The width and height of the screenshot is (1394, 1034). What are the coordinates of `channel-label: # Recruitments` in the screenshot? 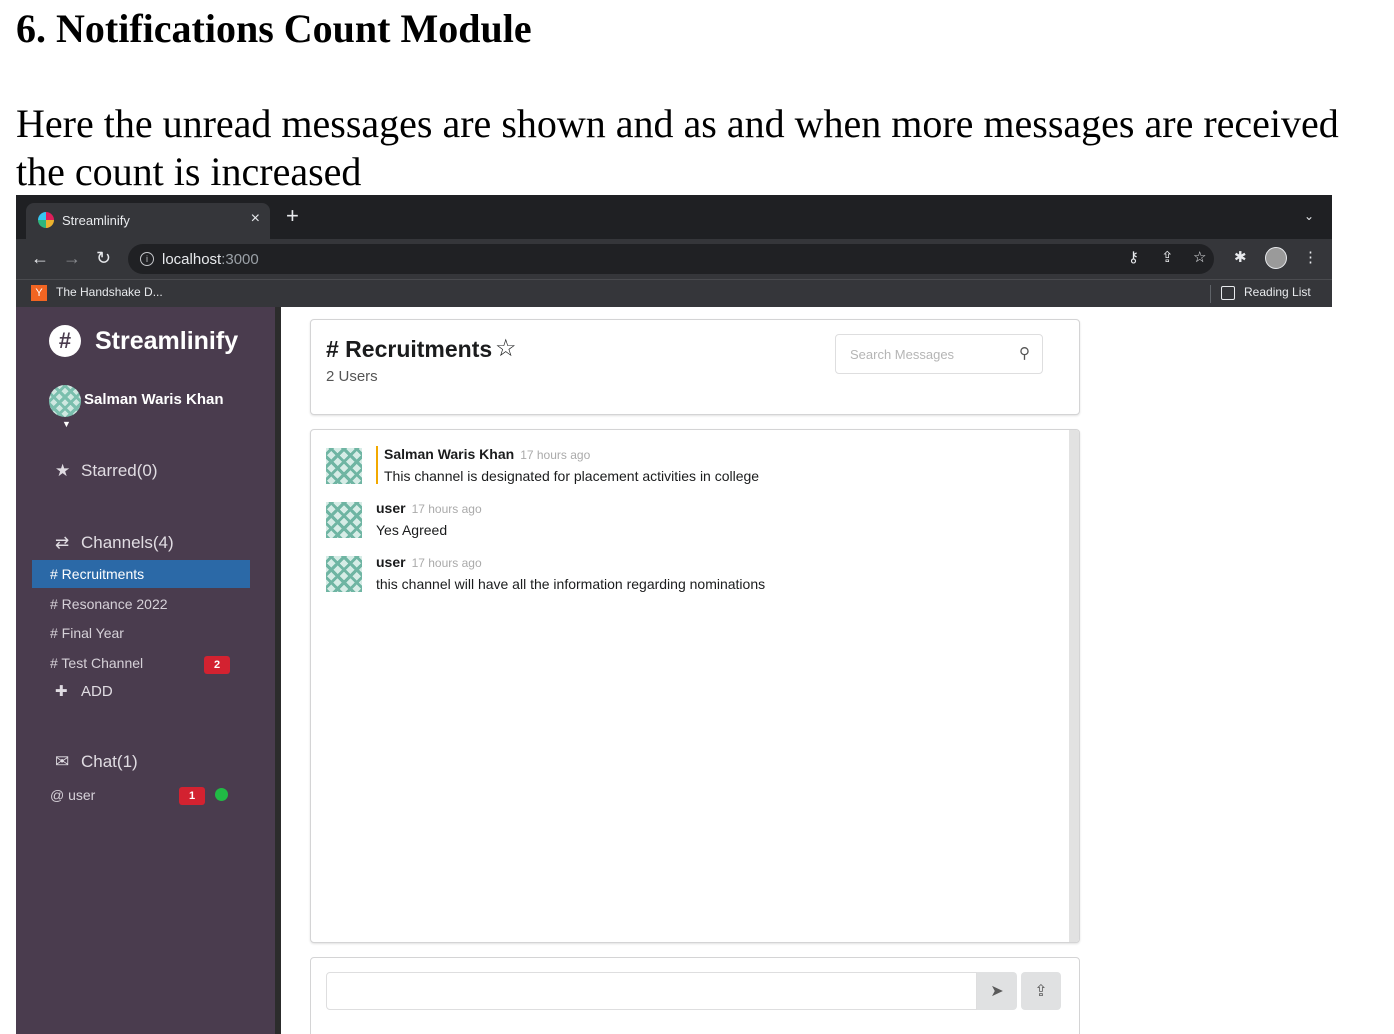 It's located at (97, 574).